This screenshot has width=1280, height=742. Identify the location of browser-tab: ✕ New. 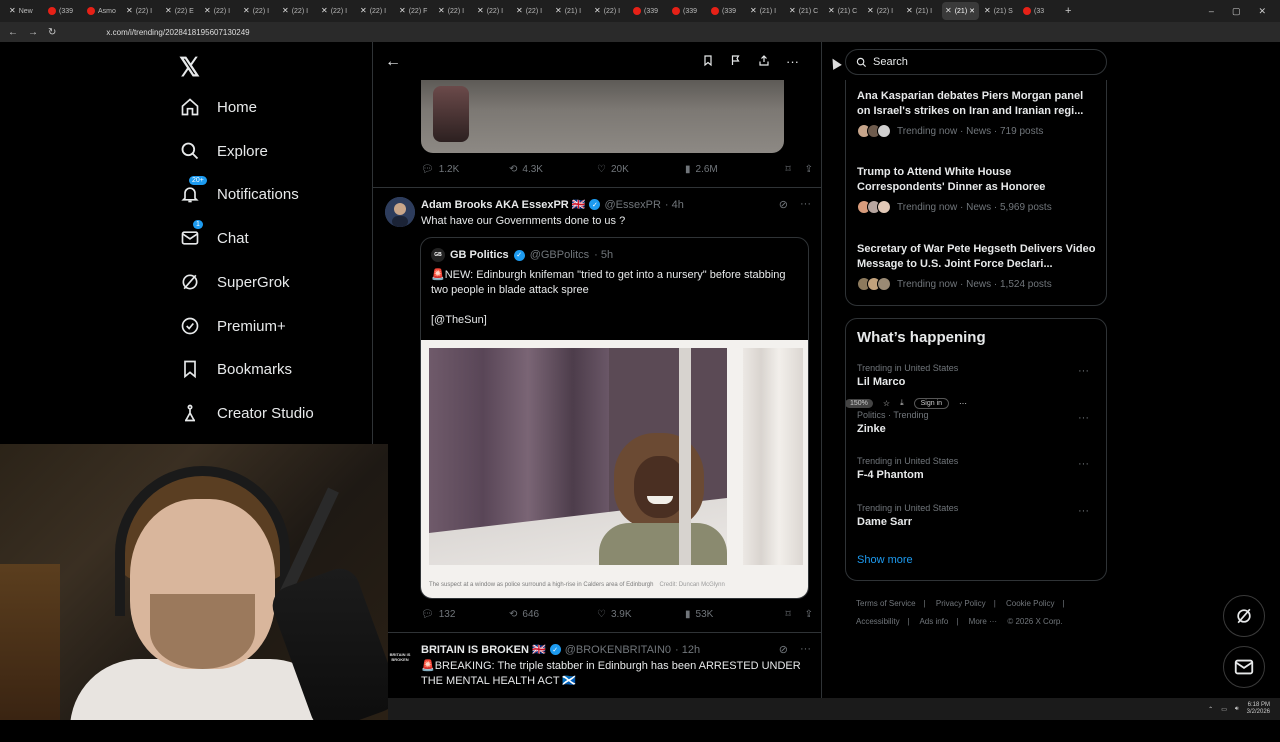
(24, 11).